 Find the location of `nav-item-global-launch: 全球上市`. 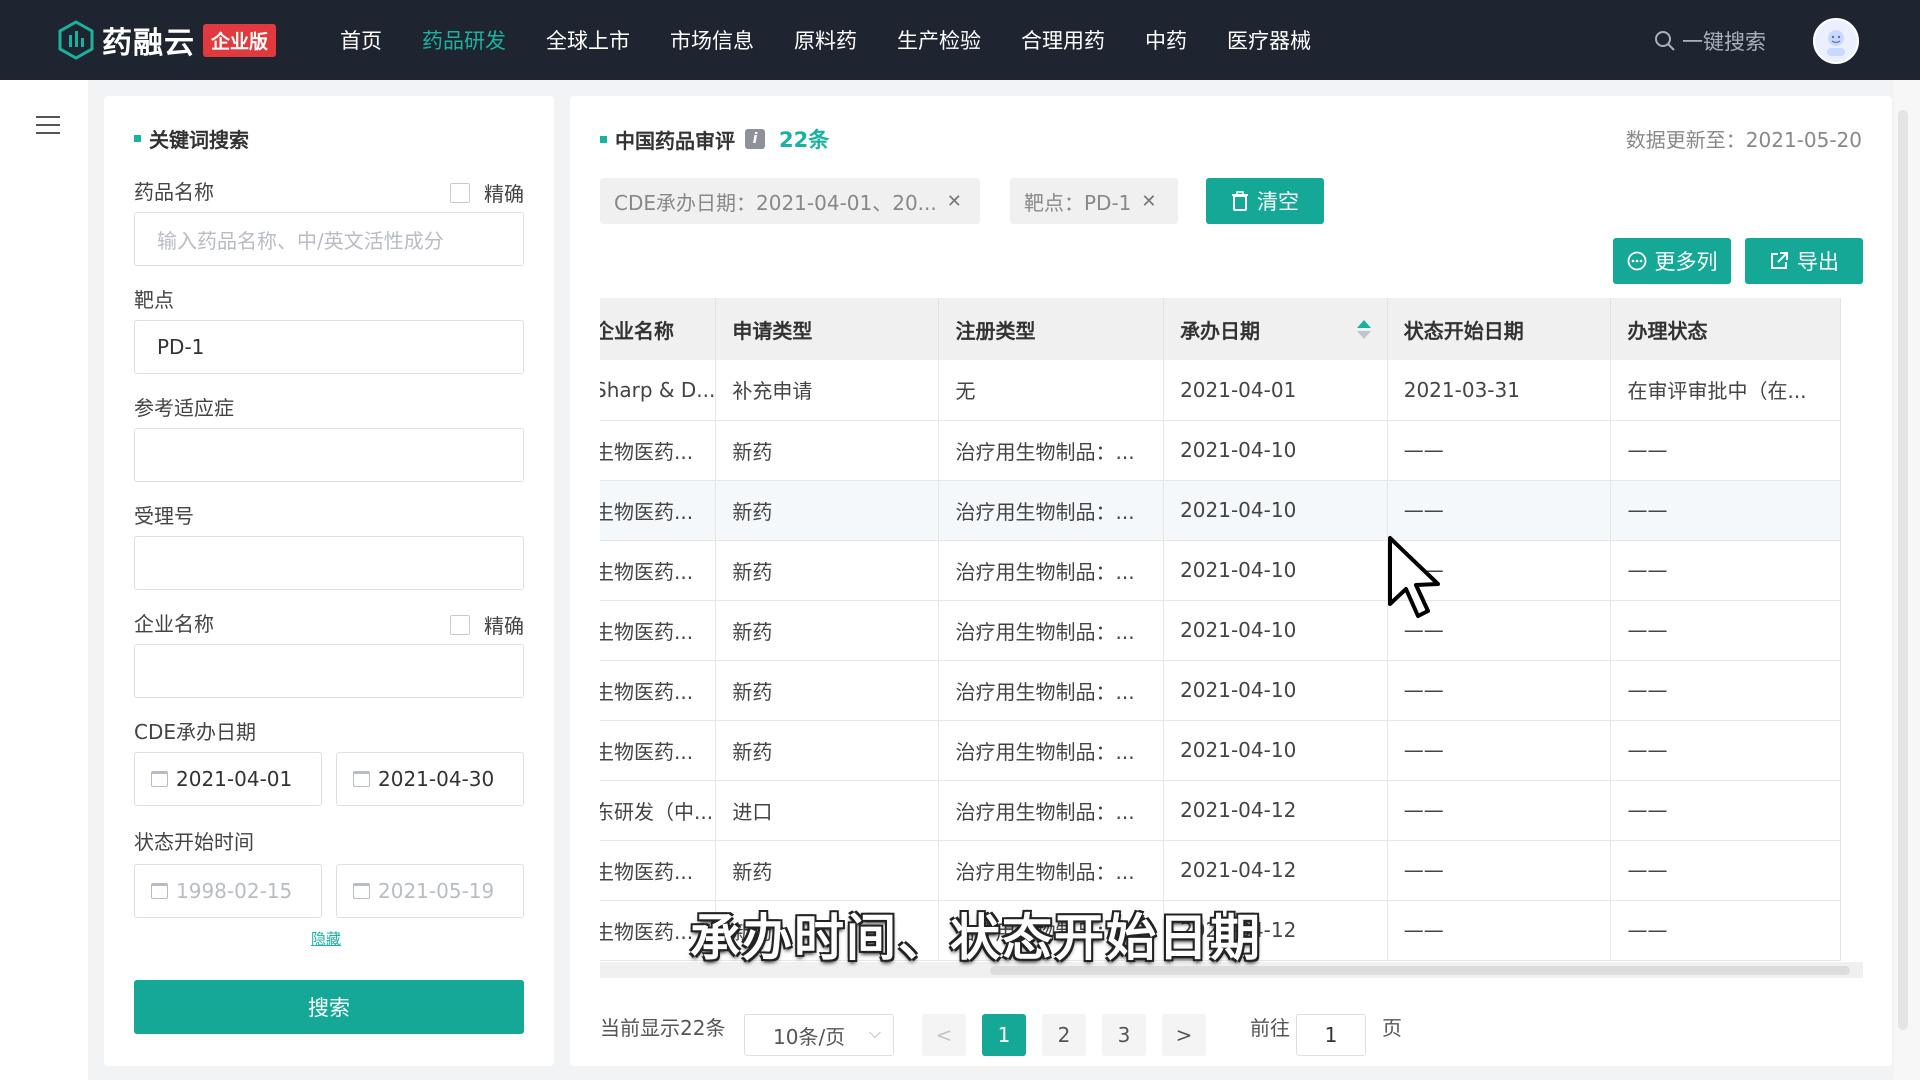

nav-item-global-launch: 全球上市 is located at coordinates (588, 40).